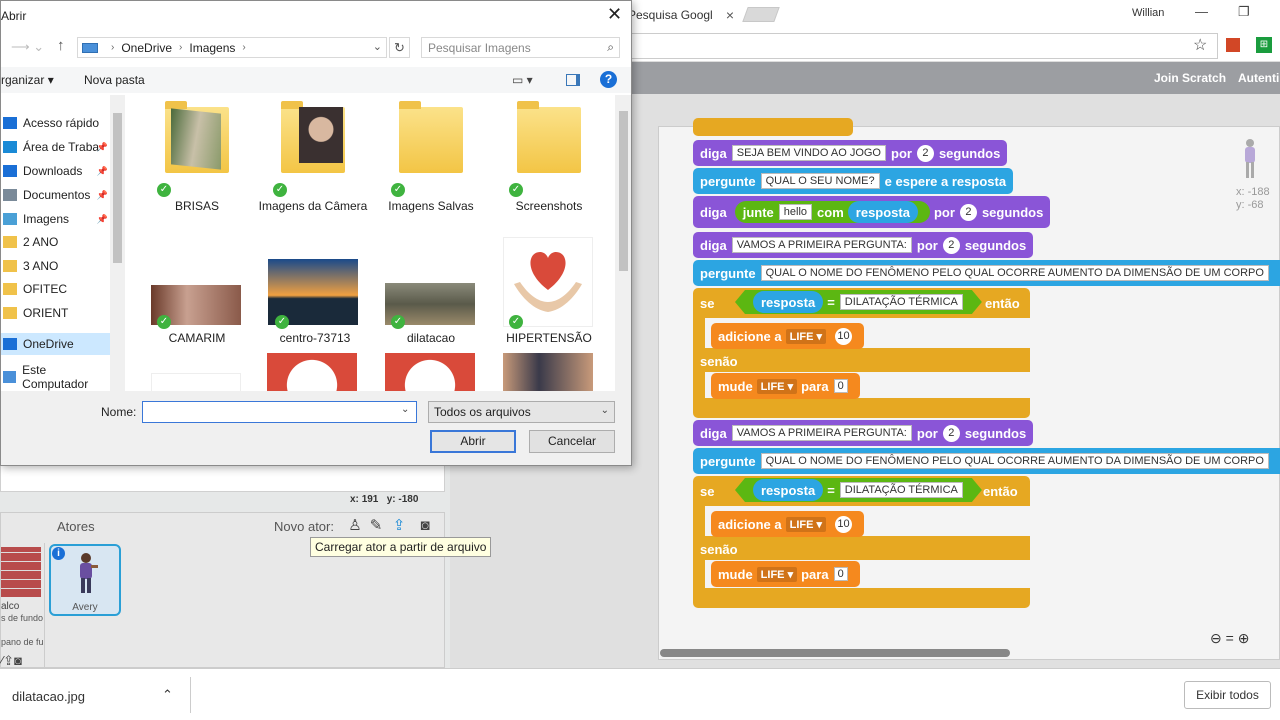 Image resolution: width=1280 pixels, height=720 pixels. Describe the element at coordinates (55, 344) in the screenshot. I see `nav-item: OneDrive` at that location.